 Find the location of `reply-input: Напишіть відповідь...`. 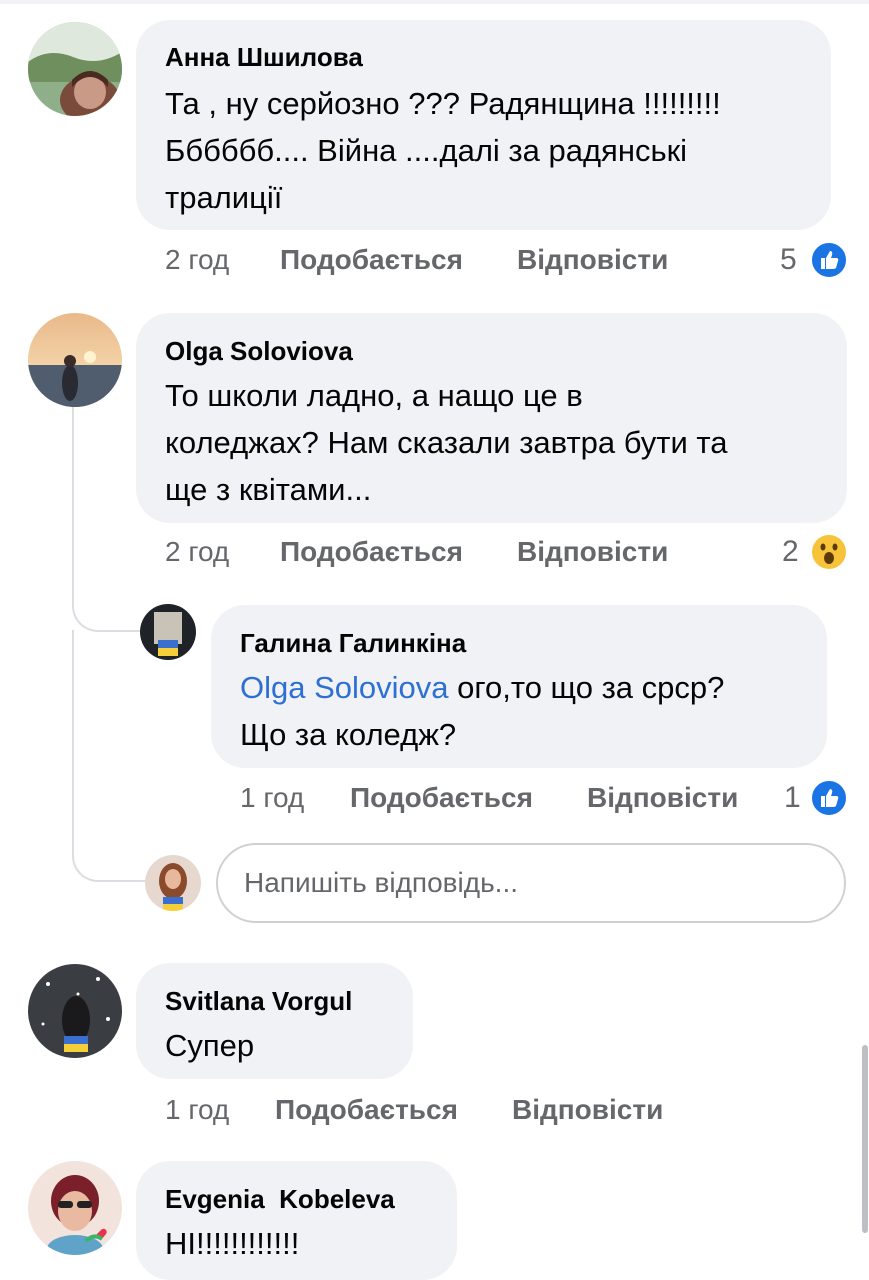

reply-input: Напишіть відповідь... is located at coordinates (531, 883).